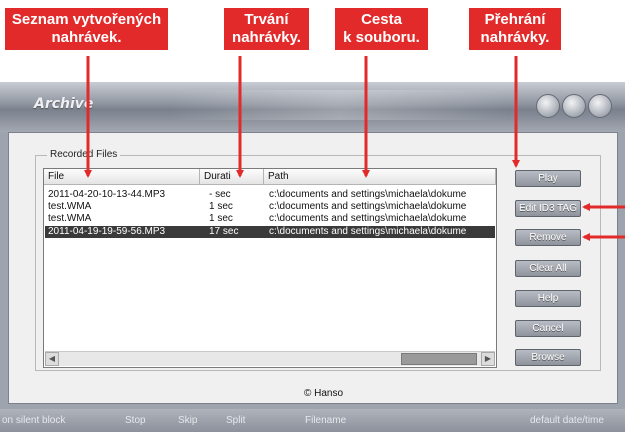  What do you see at coordinates (84, 154) in the screenshot?
I see `group-label: Recorded Files` at bounding box center [84, 154].